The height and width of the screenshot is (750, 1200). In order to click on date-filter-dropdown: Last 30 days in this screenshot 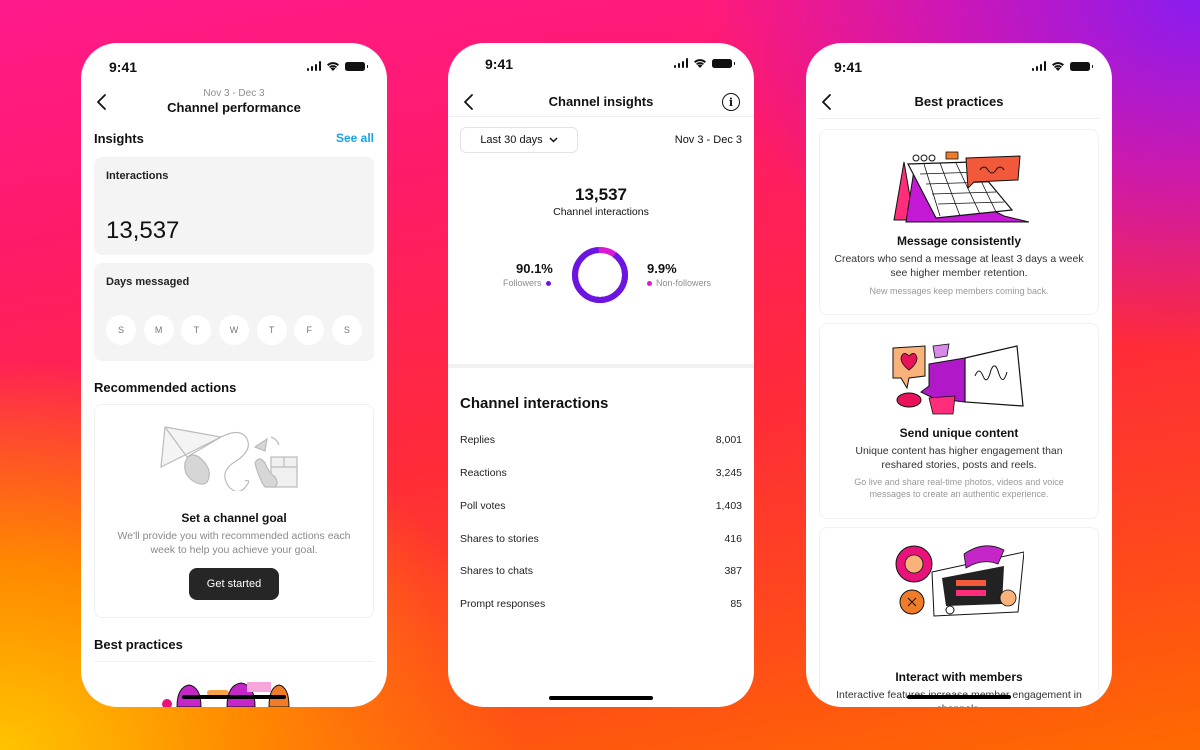, I will do `click(519, 140)`.